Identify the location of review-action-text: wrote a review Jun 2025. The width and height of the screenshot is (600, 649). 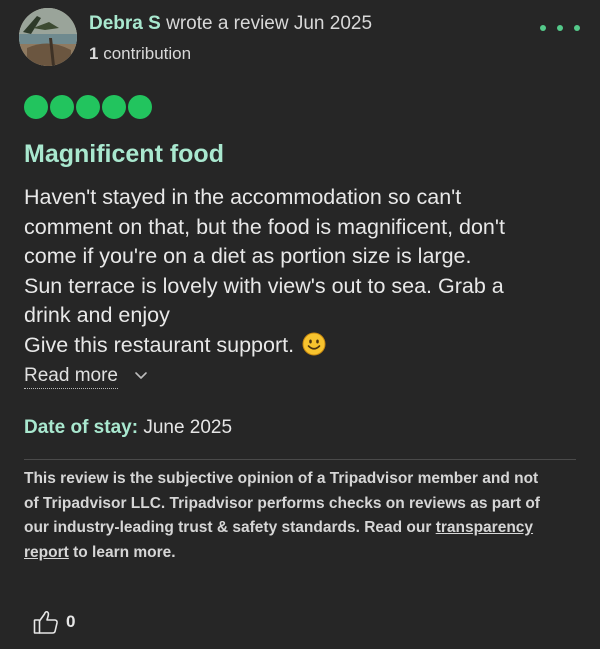
(269, 23).